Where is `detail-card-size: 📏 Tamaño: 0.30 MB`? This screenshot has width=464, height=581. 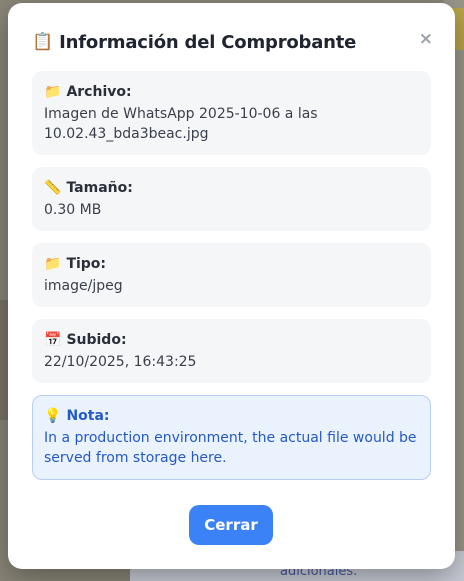
detail-card-size: 📏 Tamaño: 0.30 MB is located at coordinates (231, 199).